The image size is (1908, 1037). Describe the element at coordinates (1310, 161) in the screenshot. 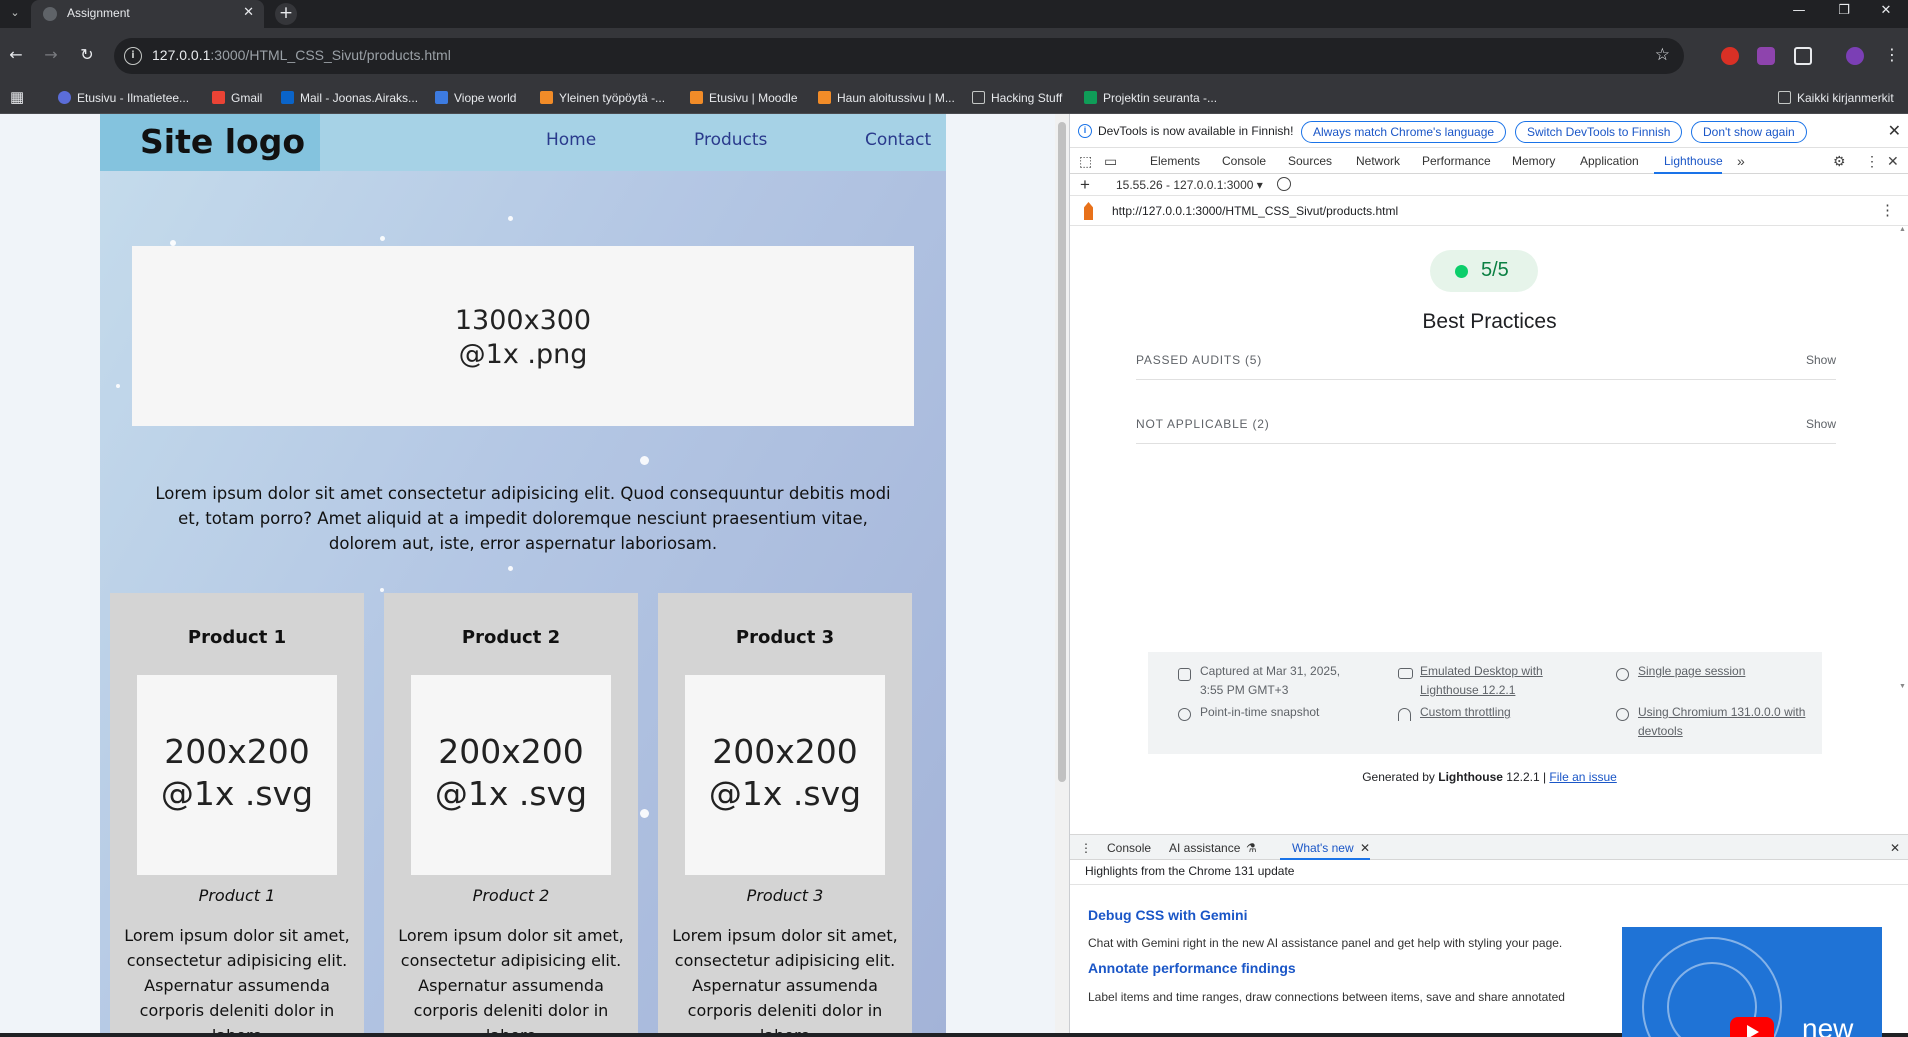

I see `tab-sources: Sources` at that location.